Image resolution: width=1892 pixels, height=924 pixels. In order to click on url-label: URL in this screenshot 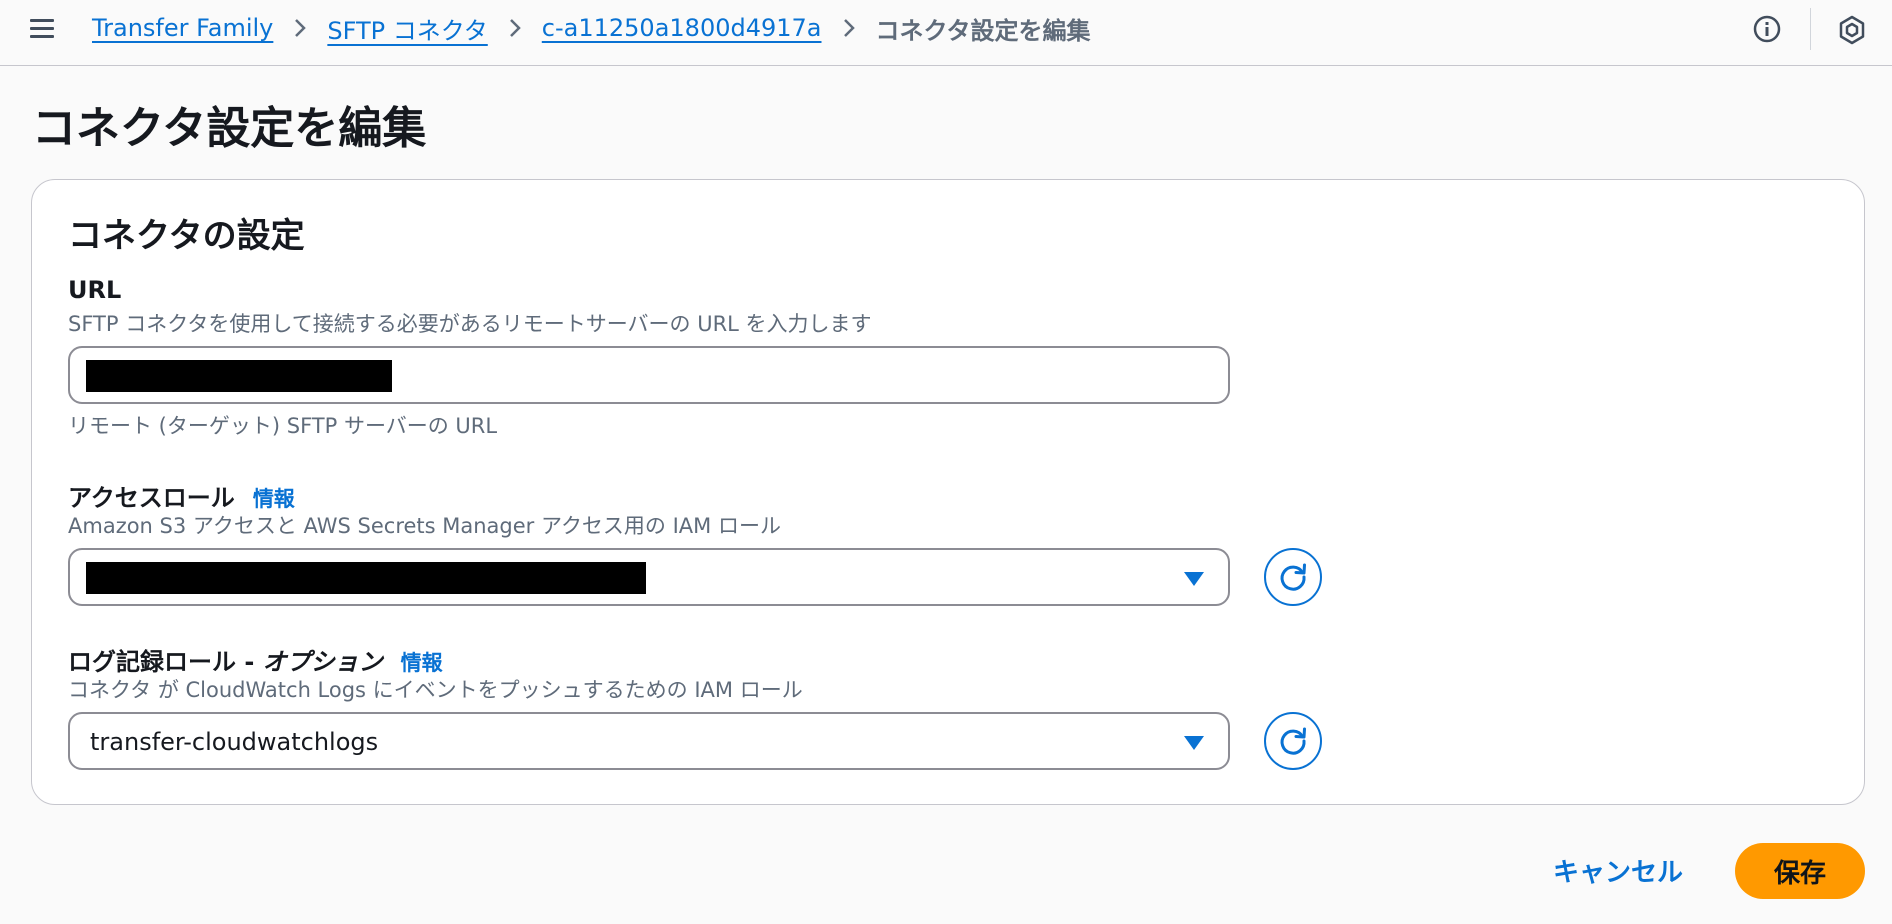, I will do `click(94, 290)`.